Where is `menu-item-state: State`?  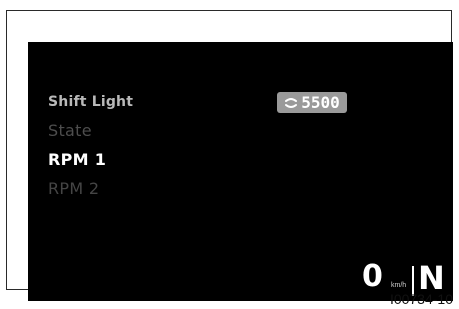
menu-item-state: State is located at coordinates (70, 130).